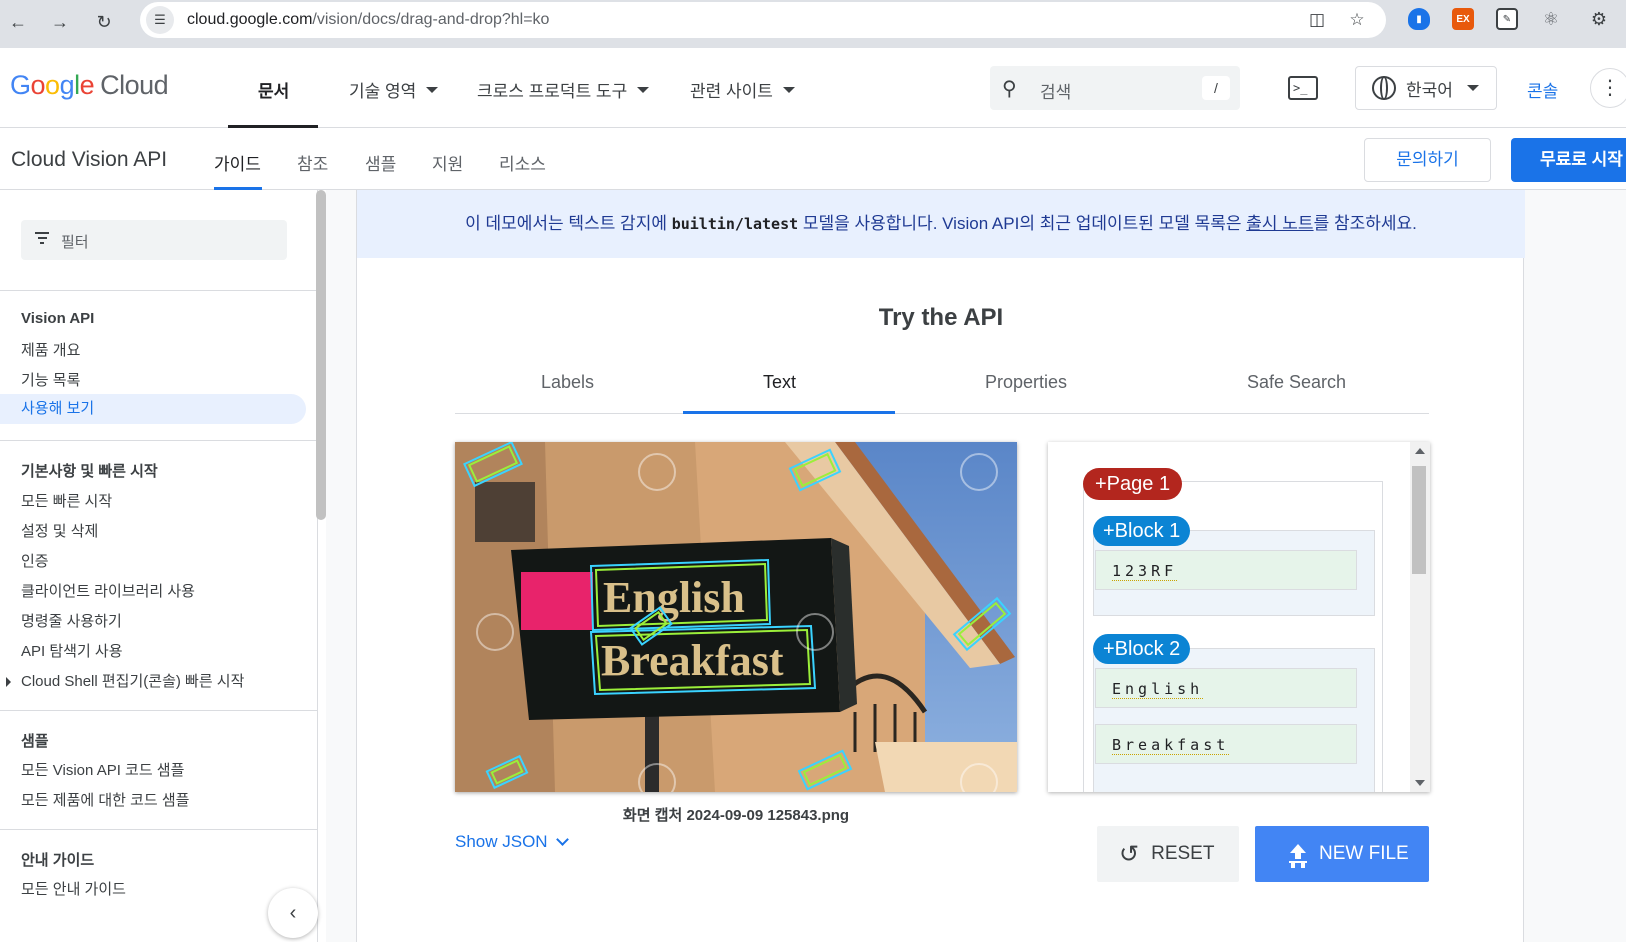  What do you see at coordinates (71, 620) in the screenshot?
I see `sidebar-item: 명령줄 사용하기` at bounding box center [71, 620].